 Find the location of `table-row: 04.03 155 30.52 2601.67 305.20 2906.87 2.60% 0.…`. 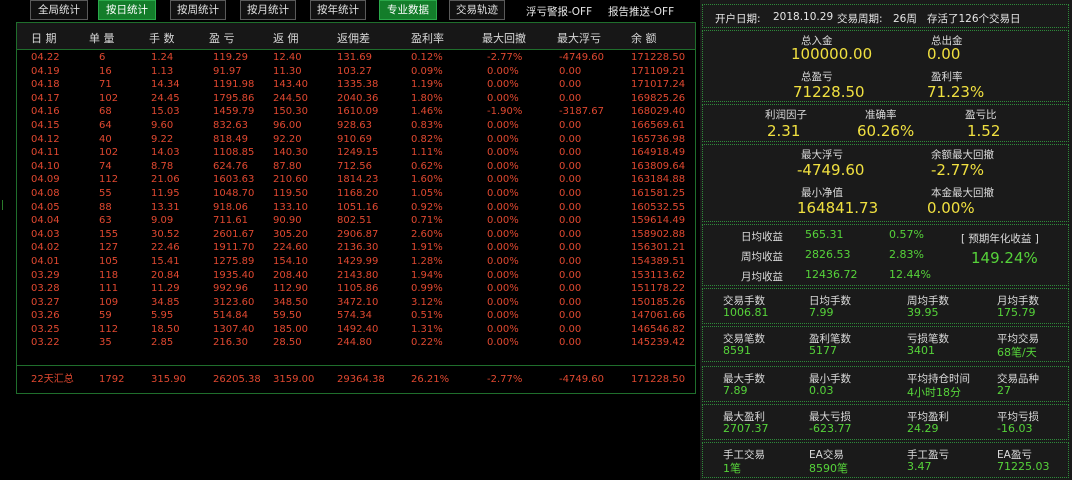

table-row: 04.03 155 30.52 2601.67 305.20 2906.87 2.60% 0.… is located at coordinates (356, 235).